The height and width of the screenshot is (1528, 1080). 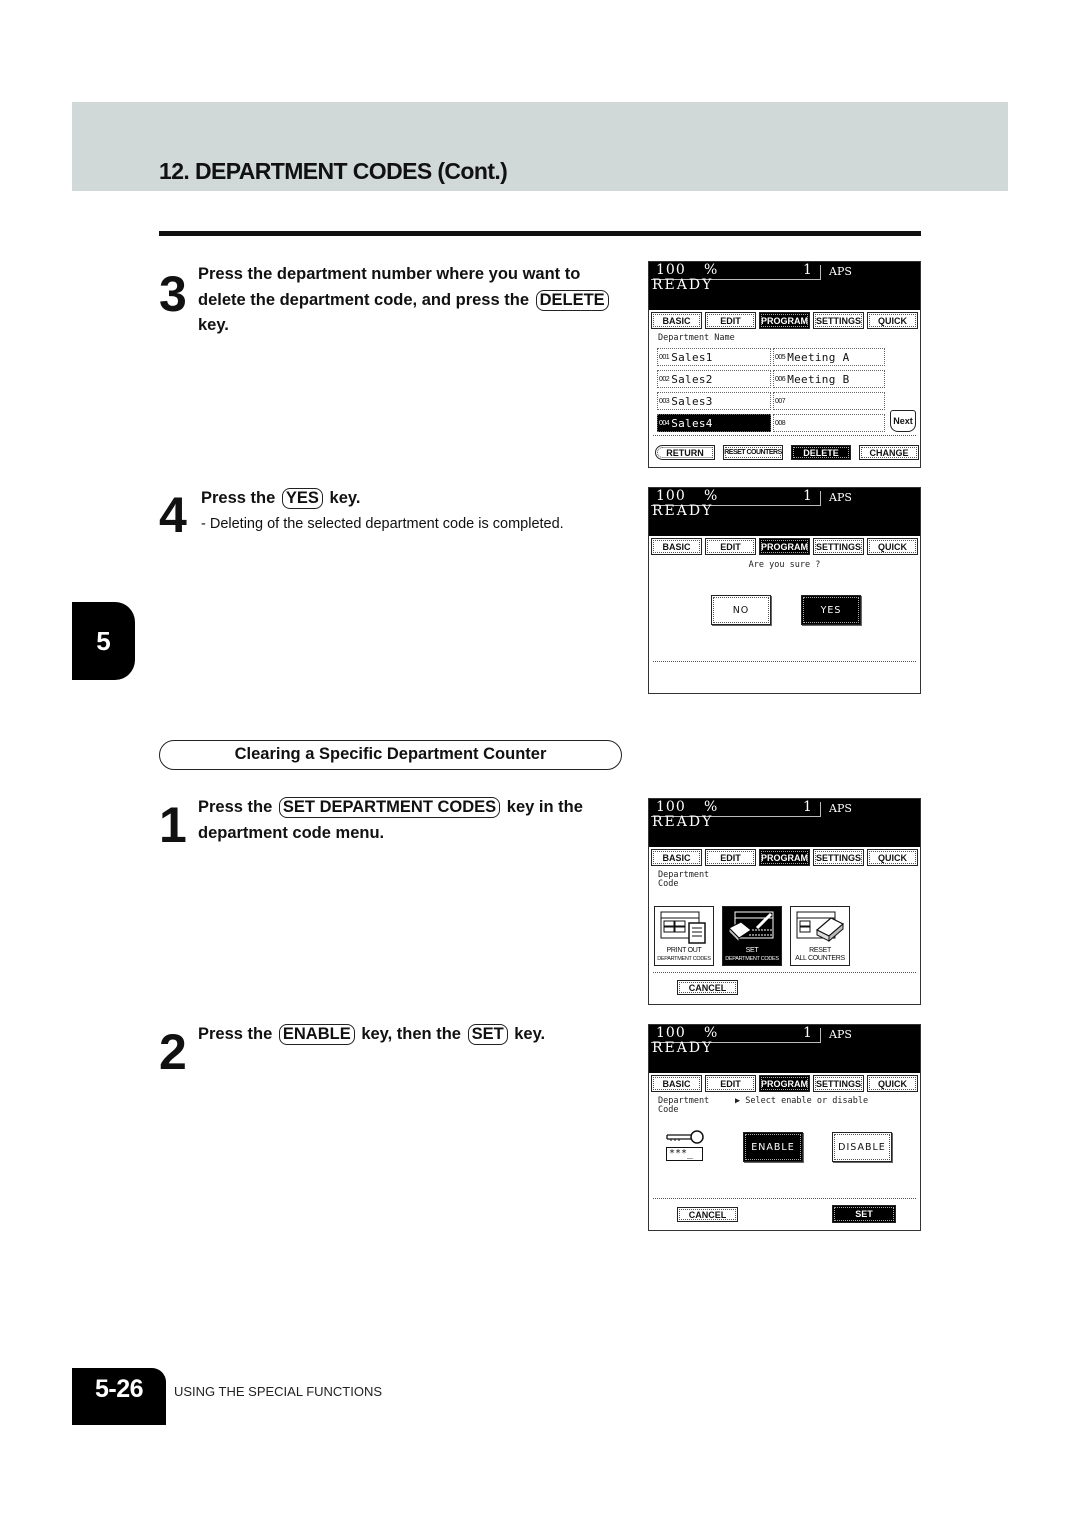 I want to click on next-button: Next, so click(x=903, y=421).